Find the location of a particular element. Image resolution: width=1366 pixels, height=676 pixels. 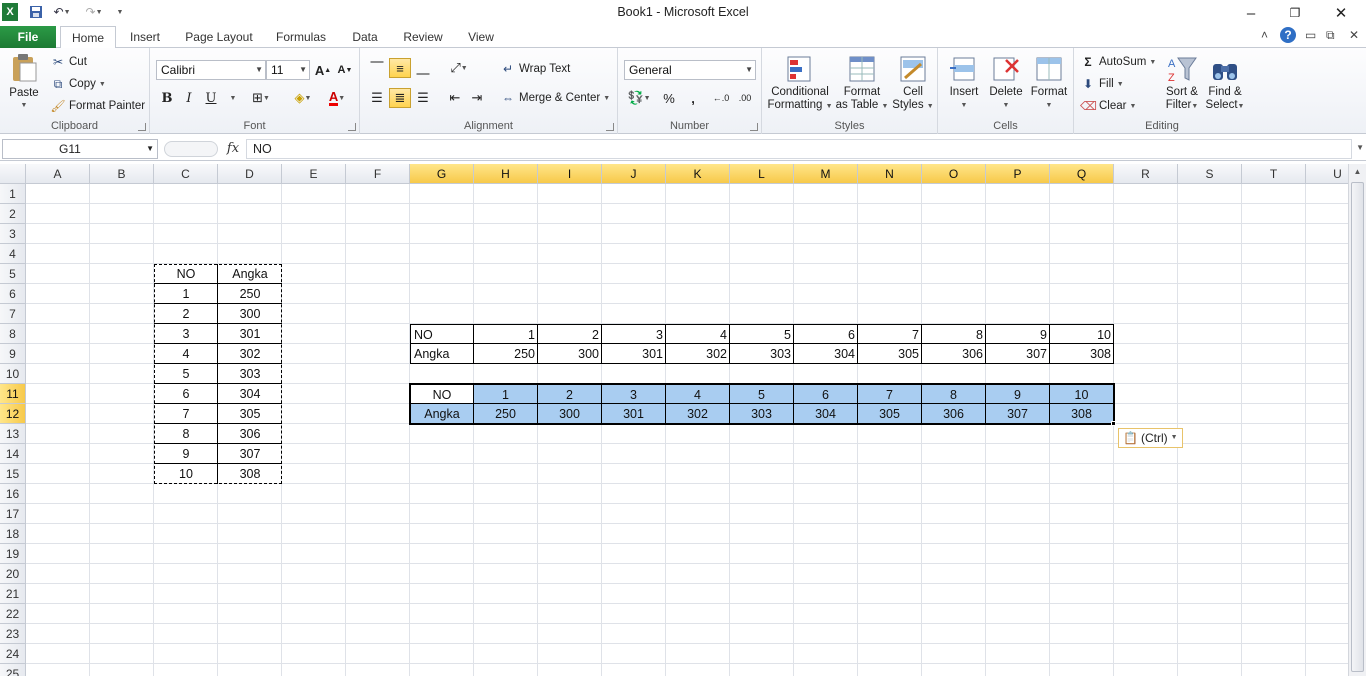

ptable-cell-angka: 303 is located at coordinates (762, 414).